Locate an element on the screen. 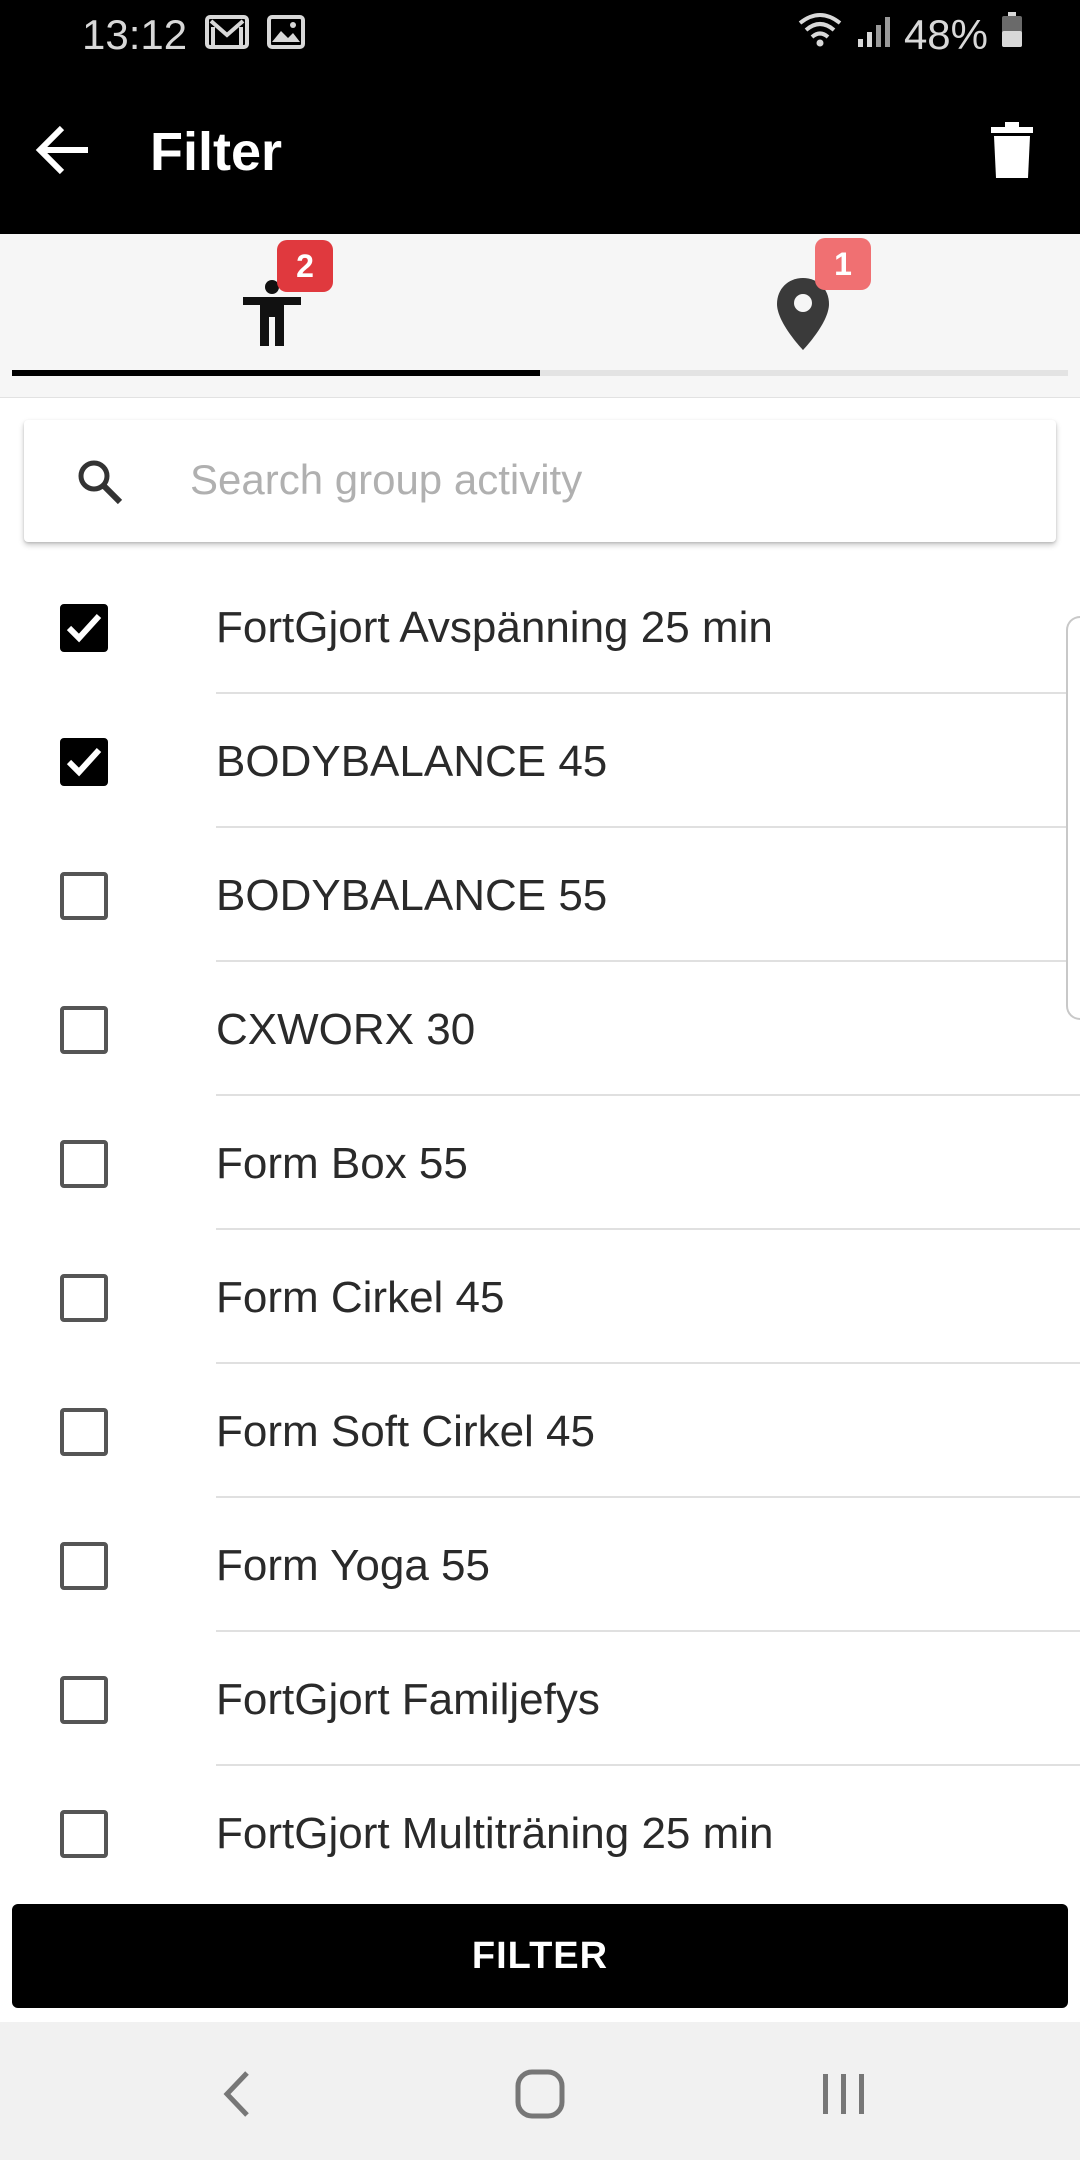 Image resolution: width=1080 pixels, height=2160 pixels. list-item-label: FortGjort Familjefys is located at coordinates (408, 1699).